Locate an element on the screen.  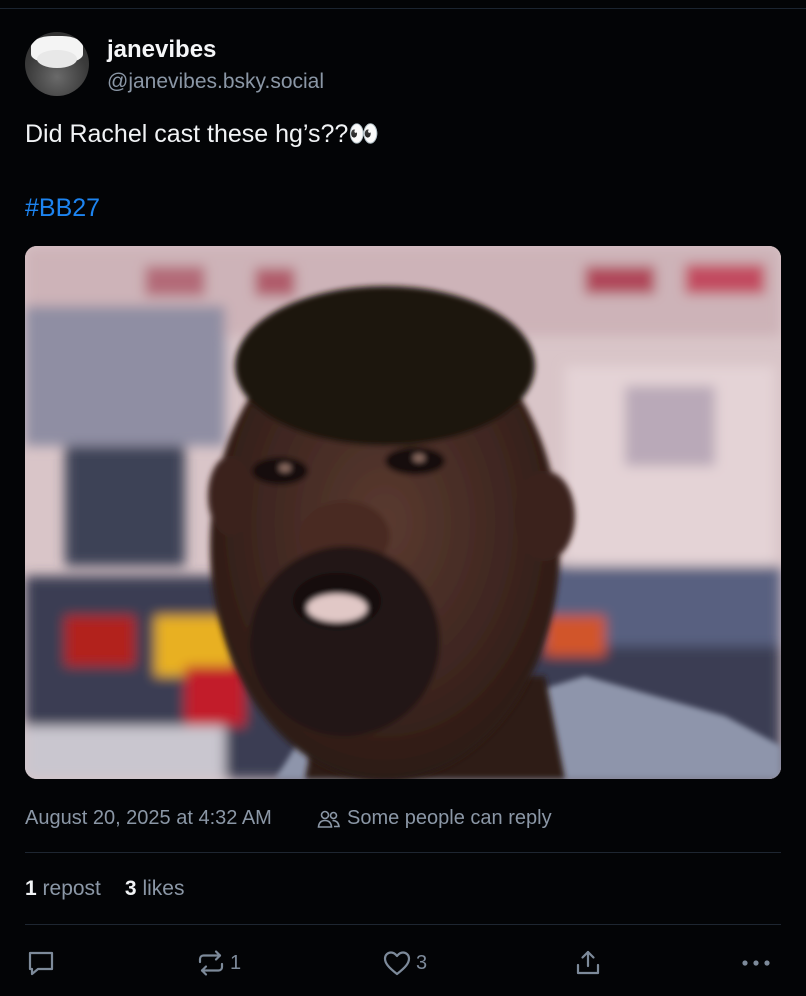
likes-count-link: 3 likes is located at coordinates (155, 889).